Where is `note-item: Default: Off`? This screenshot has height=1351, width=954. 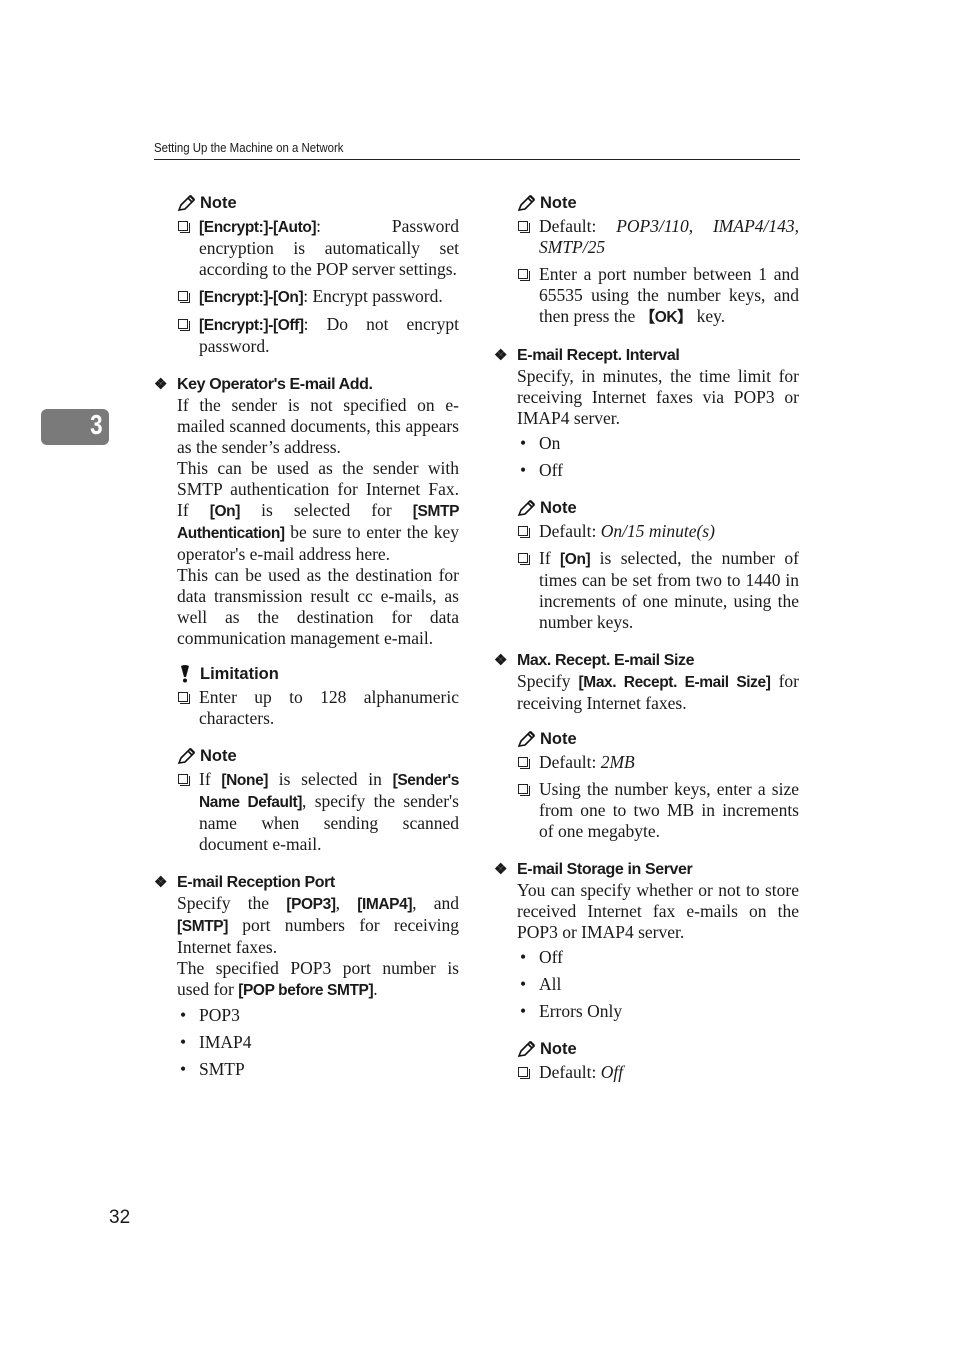 note-item: Default: Off is located at coordinates (658, 1072).